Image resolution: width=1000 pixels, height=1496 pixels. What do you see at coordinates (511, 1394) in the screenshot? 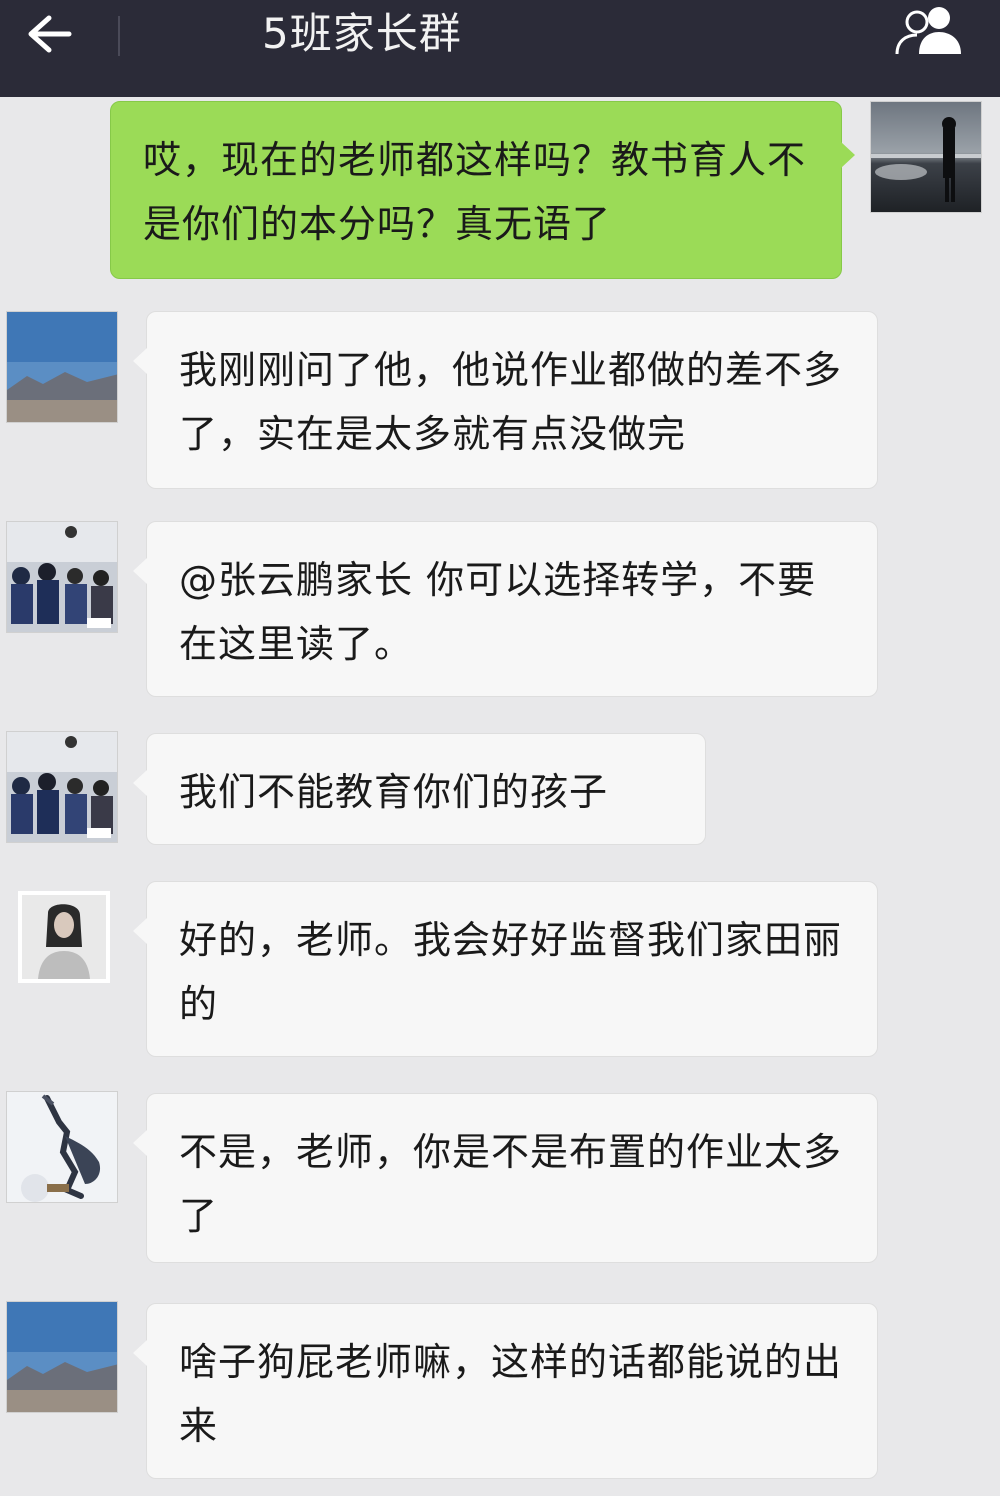
I see `message-text: 啥子狗屁老师嘛，这样的话都能说的出来` at bounding box center [511, 1394].